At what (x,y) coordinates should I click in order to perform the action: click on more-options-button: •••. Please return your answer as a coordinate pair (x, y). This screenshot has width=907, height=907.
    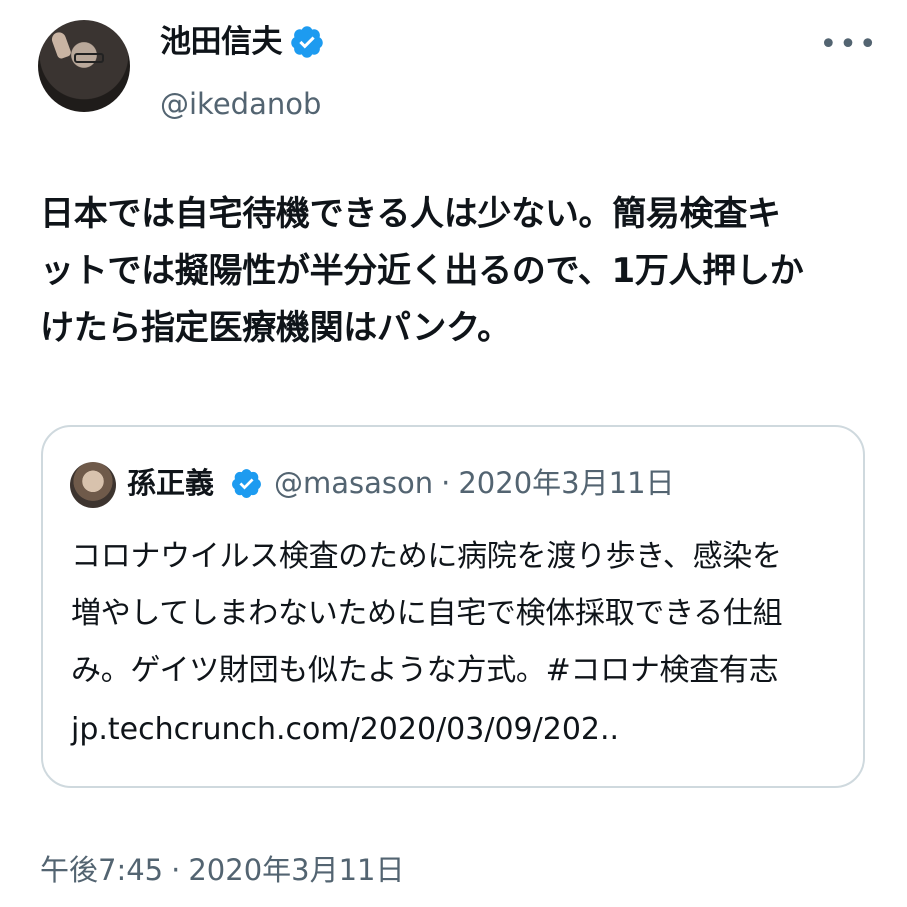
    Looking at the image, I should click on (847, 45).